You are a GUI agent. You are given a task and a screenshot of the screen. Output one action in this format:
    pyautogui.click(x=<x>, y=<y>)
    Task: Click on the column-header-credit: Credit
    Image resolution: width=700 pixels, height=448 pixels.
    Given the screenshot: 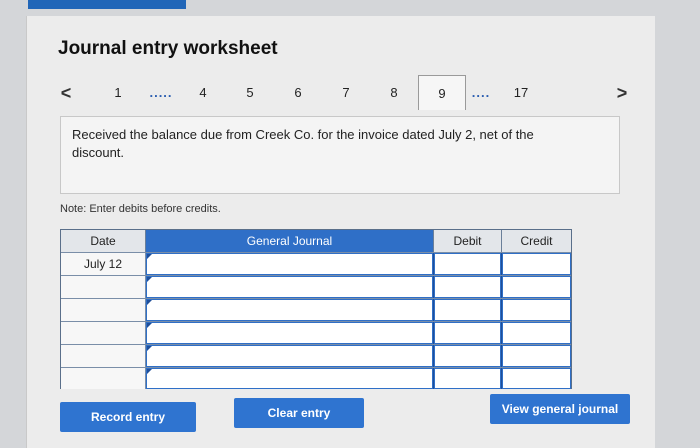 What is the action you would take?
    pyautogui.click(x=536, y=241)
    